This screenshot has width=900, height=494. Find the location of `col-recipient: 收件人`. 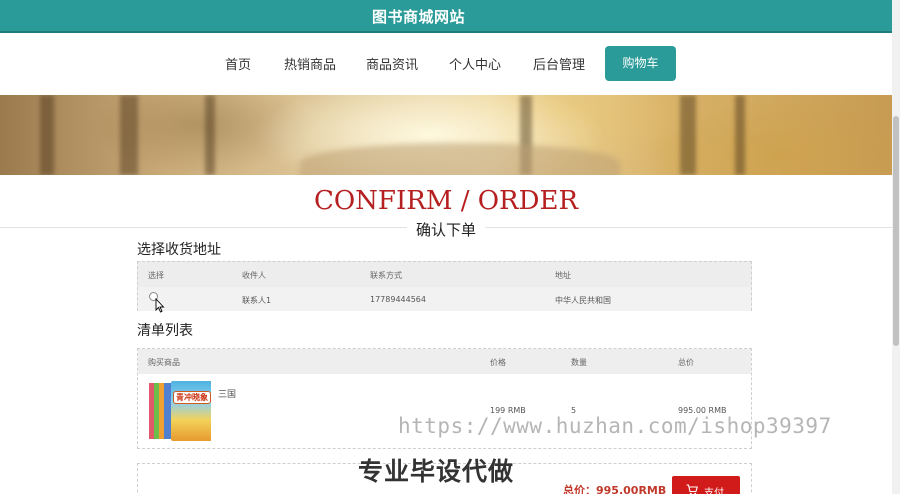

col-recipient: 收件人 is located at coordinates (254, 275).